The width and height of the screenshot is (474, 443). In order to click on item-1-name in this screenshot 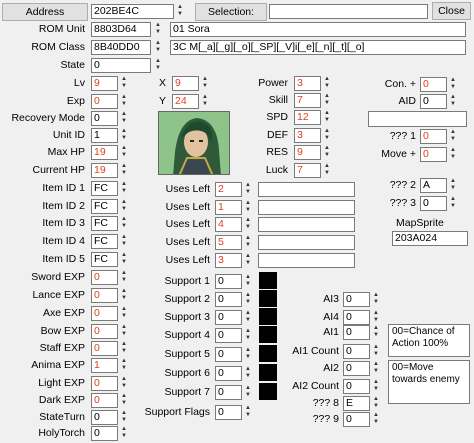, I will do `click(306, 189)`.